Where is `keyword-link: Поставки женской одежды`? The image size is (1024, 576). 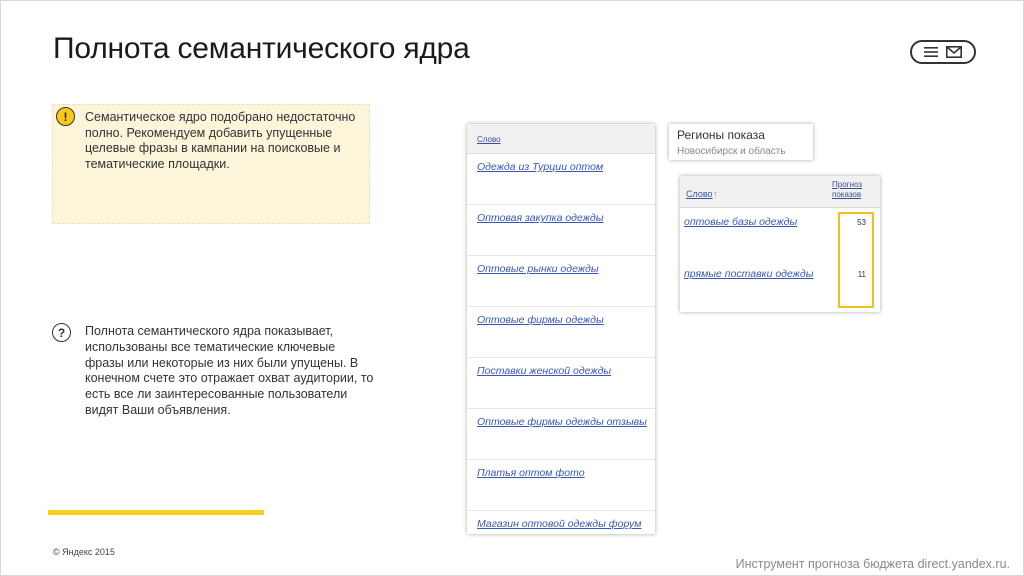 keyword-link: Поставки женской одежды is located at coordinates (544, 371).